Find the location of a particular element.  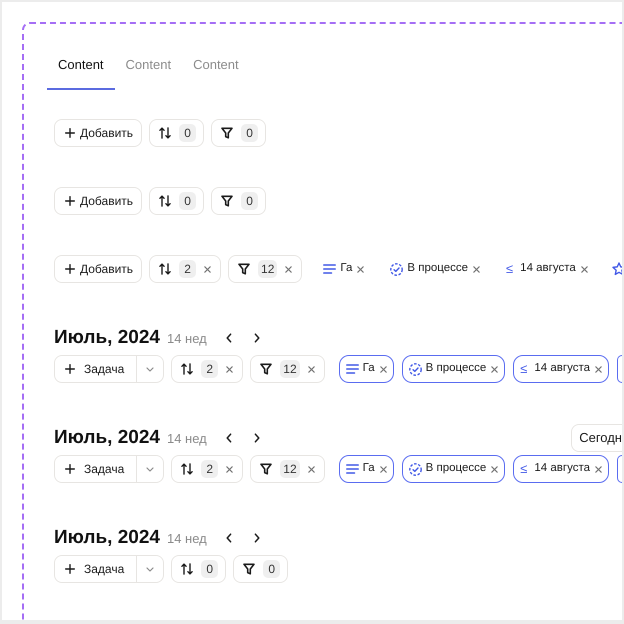

star-icon is located at coordinates (617, 269).